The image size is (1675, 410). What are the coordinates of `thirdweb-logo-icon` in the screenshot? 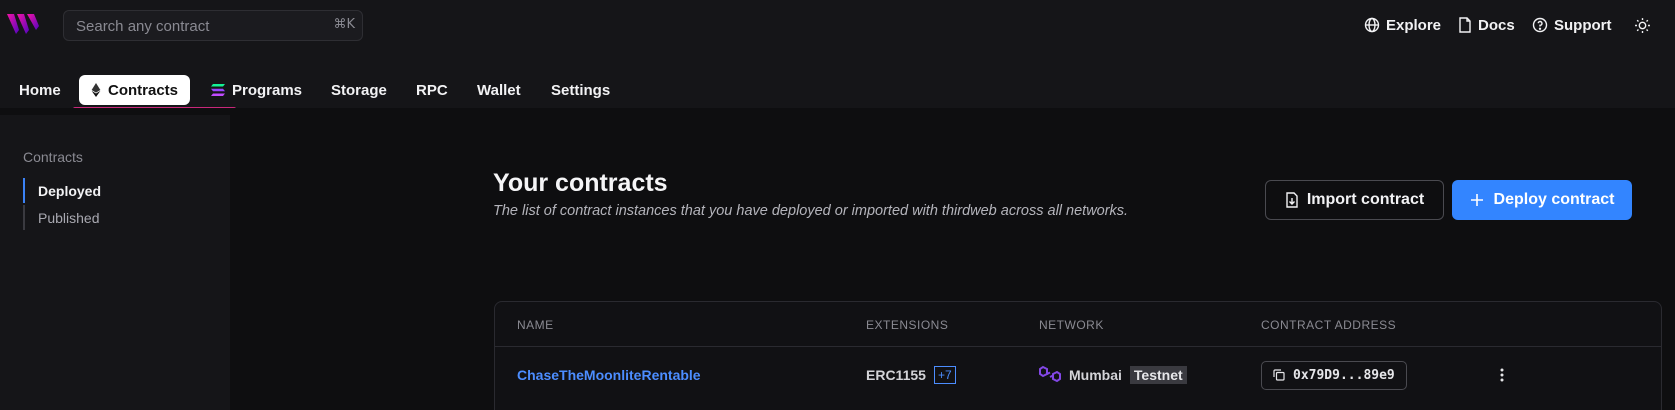 It's located at (26, 24).